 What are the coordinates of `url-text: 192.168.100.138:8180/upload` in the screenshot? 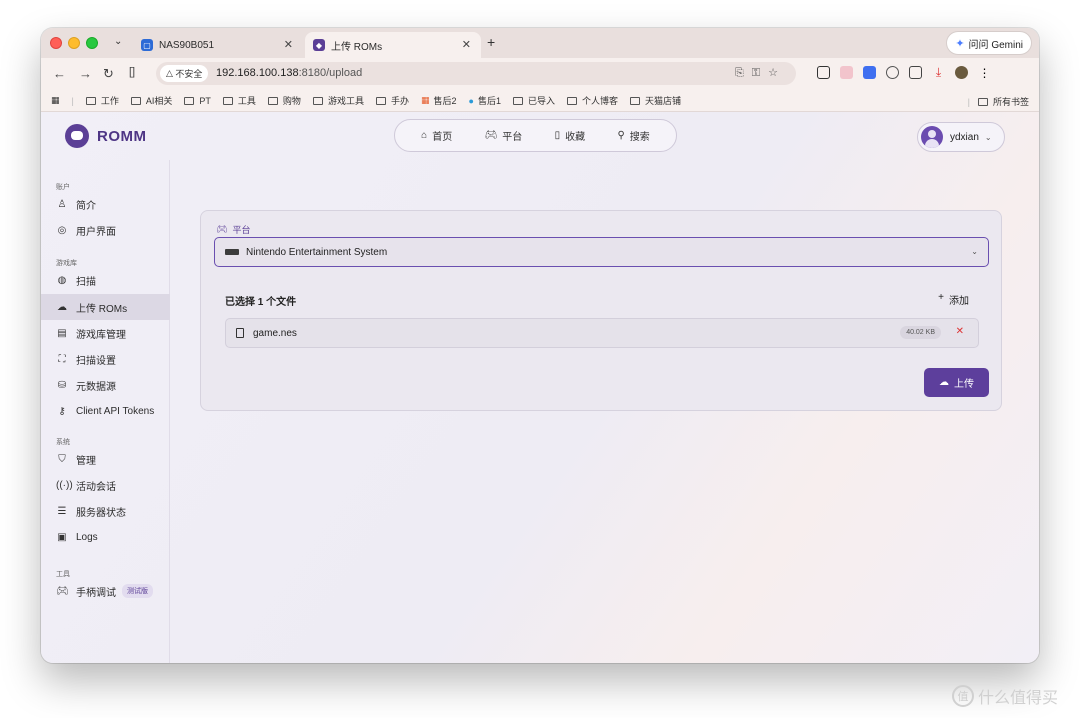 It's located at (289, 73).